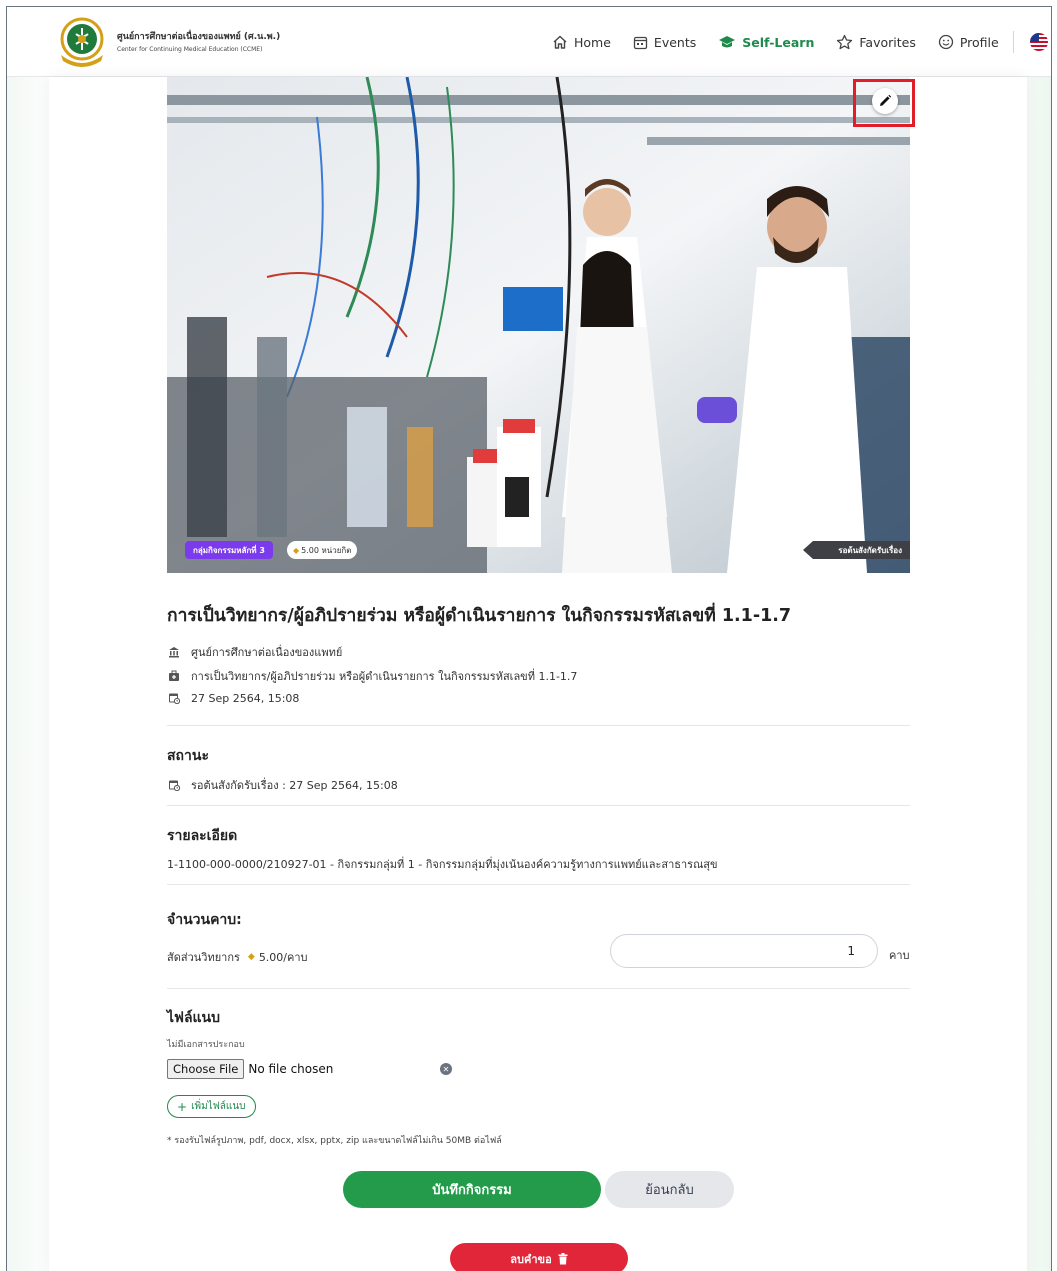 The height and width of the screenshot is (1271, 1057). I want to click on credit-tag: ◆ 5.00 หน่วยกิต, so click(322, 550).